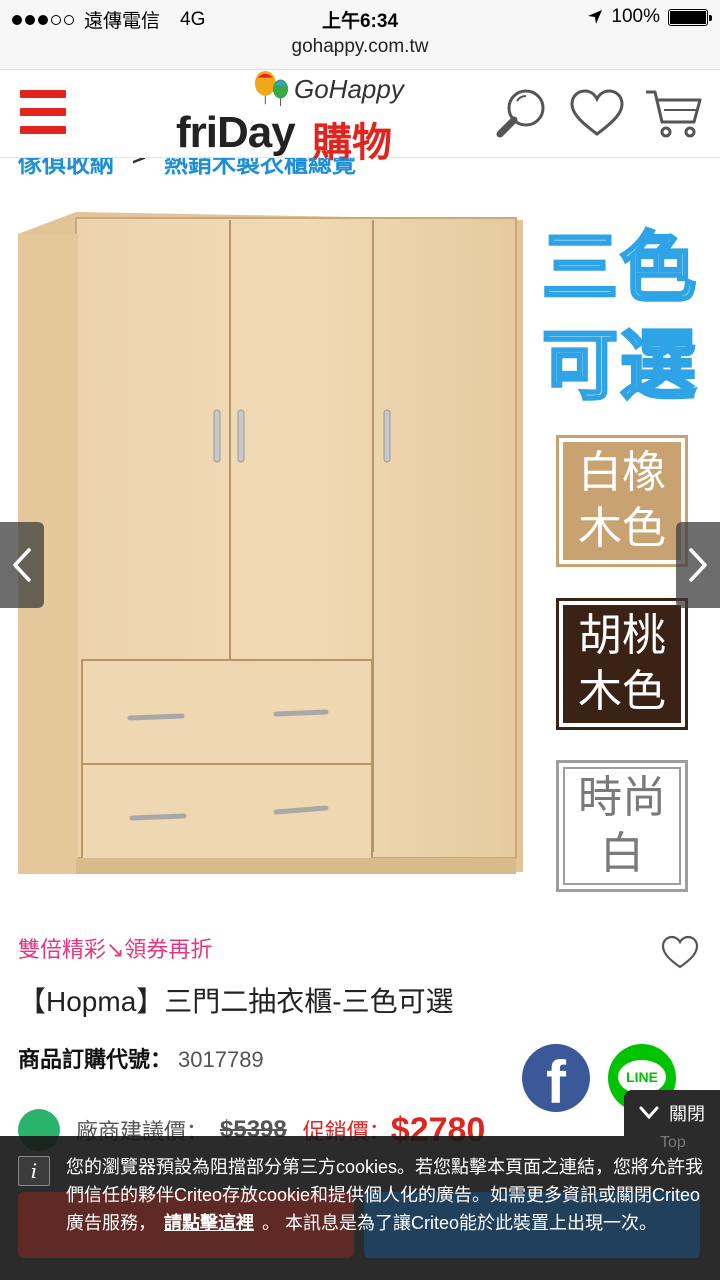 The image size is (720, 1280). I want to click on gallery-next-button, so click(698, 565).